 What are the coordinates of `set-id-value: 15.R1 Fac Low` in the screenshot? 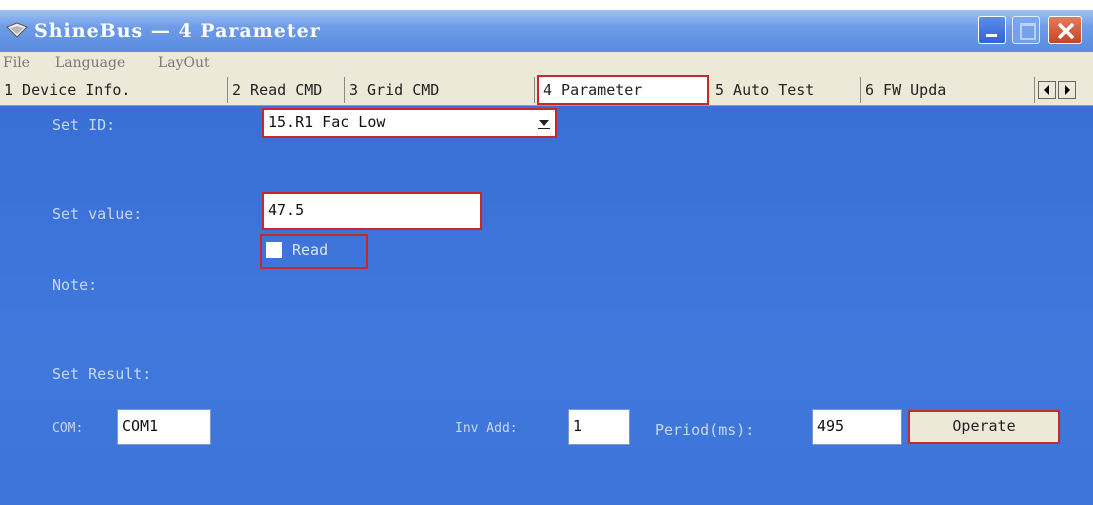 It's located at (327, 122).